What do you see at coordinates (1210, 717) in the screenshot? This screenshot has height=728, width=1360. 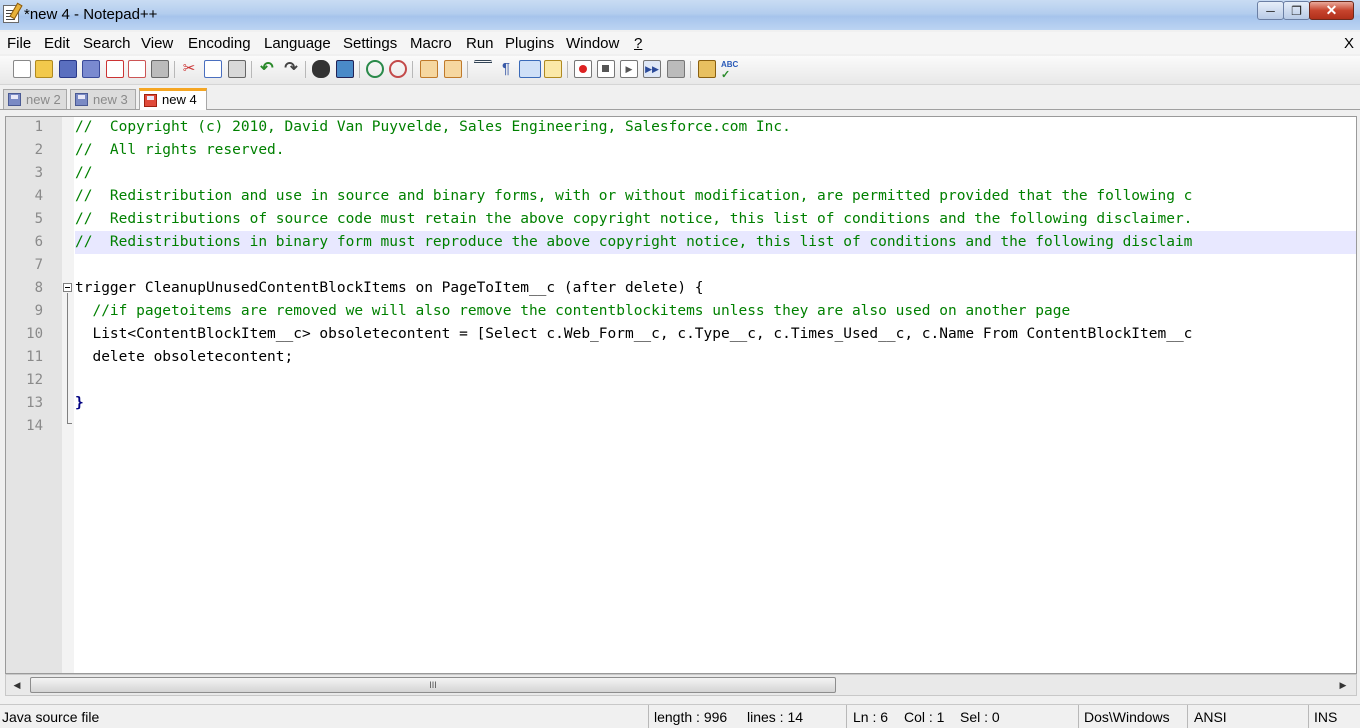 I see `status-encoding: ANSI` at bounding box center [1210, 717].